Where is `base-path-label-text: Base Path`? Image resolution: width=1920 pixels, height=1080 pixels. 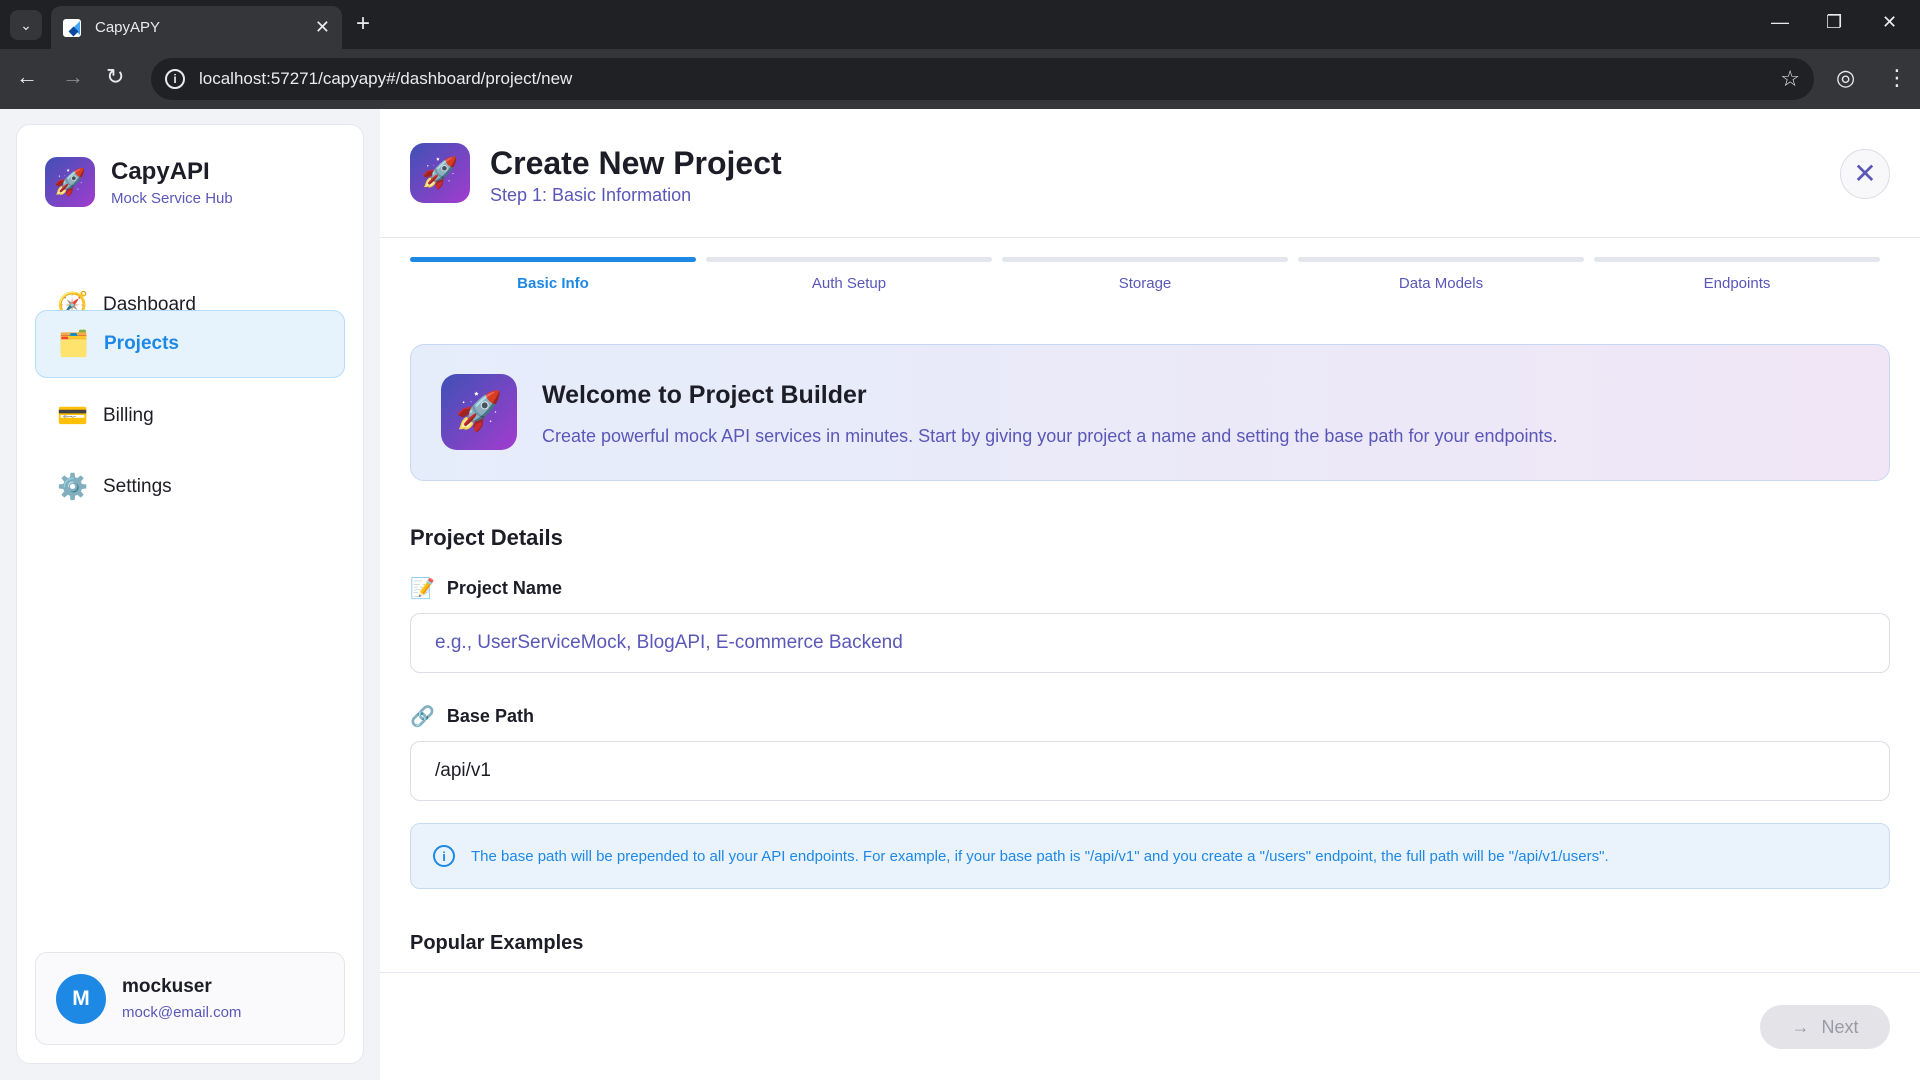 base-path-label-text: Base Path is located at coordinates (490, 716).